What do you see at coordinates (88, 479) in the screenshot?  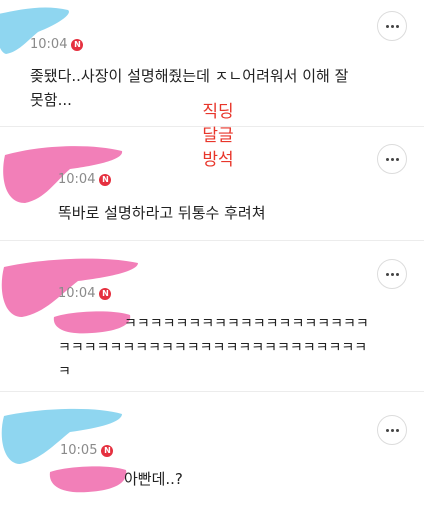 I see `name-redaction` at bounding box center [88, 479].